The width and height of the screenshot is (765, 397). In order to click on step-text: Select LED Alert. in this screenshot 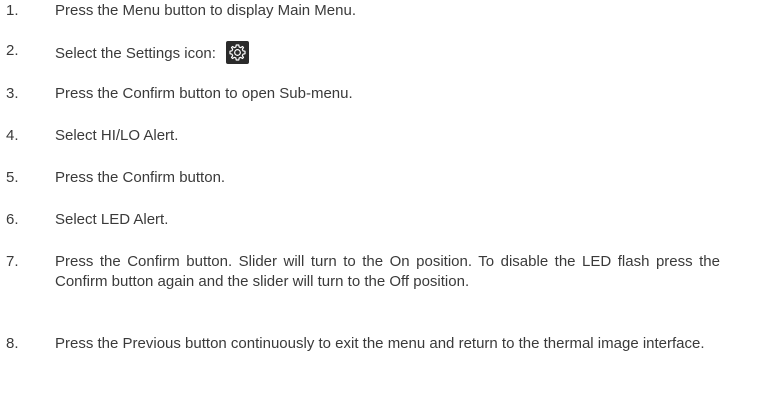, I will do `click(112, 219)`.